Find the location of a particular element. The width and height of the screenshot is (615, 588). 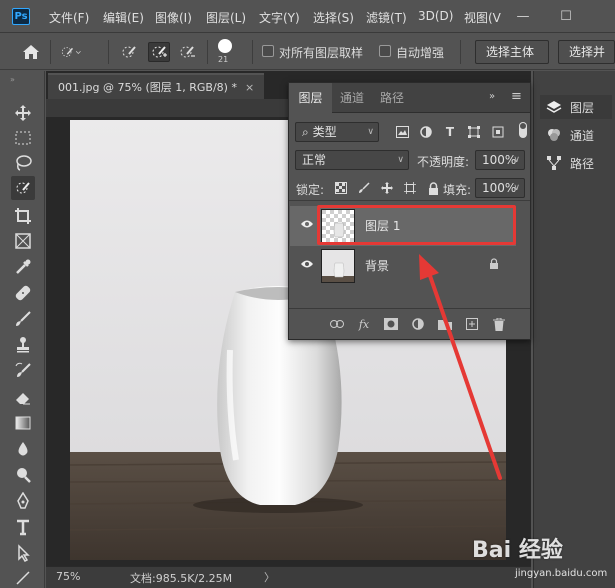

red-arrow-annotation is located at coordinates (460, 367).